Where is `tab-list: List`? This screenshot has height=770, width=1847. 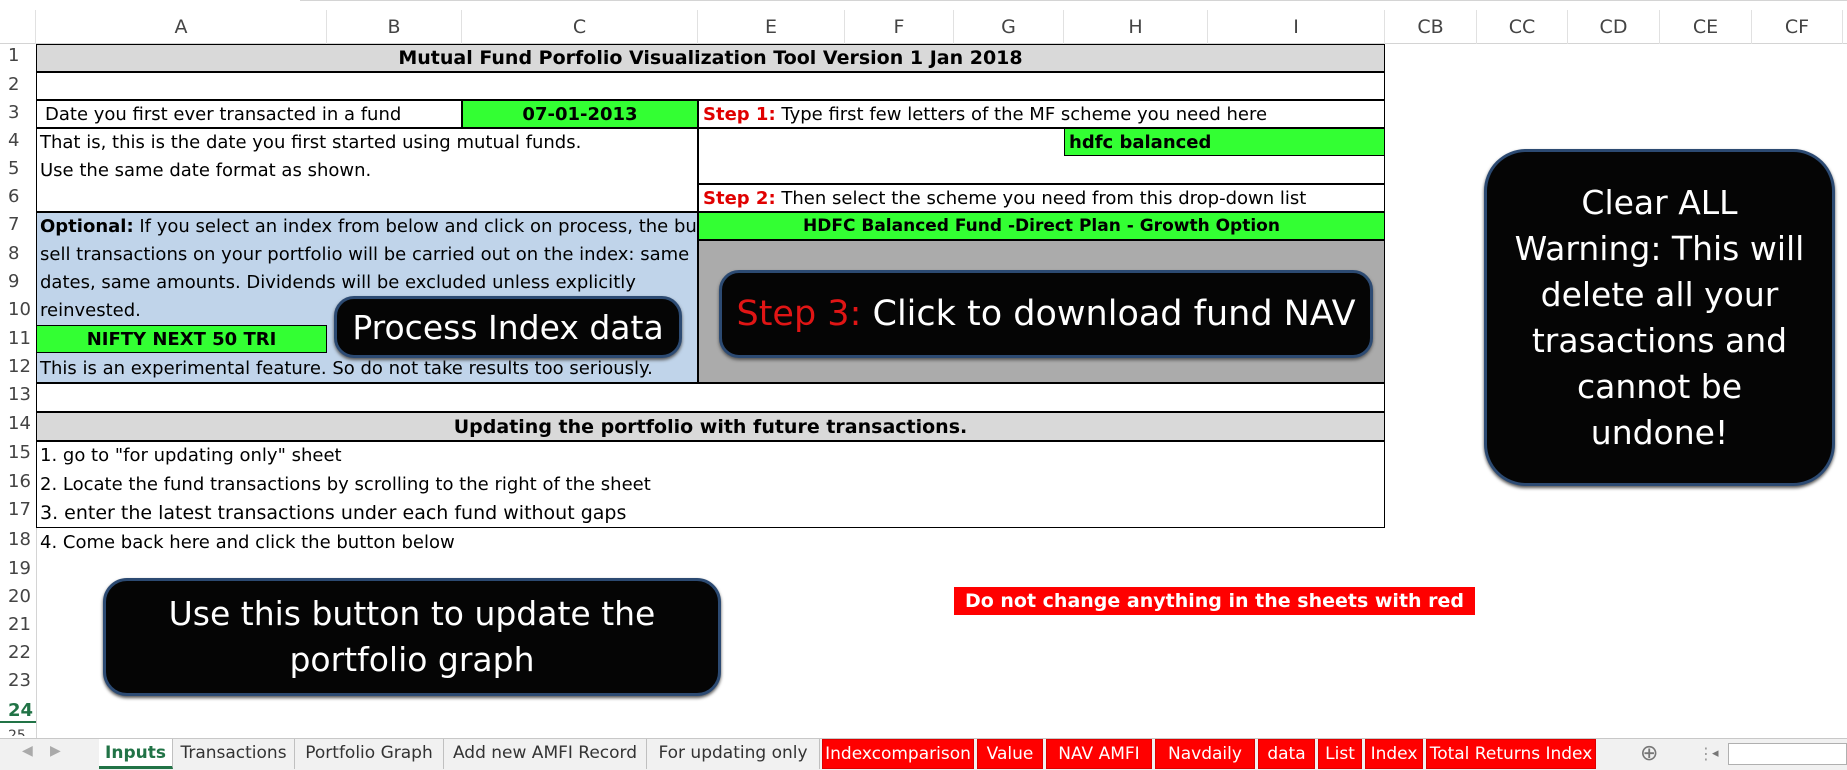
tab-list: List is located at coordinates (1340, 754).